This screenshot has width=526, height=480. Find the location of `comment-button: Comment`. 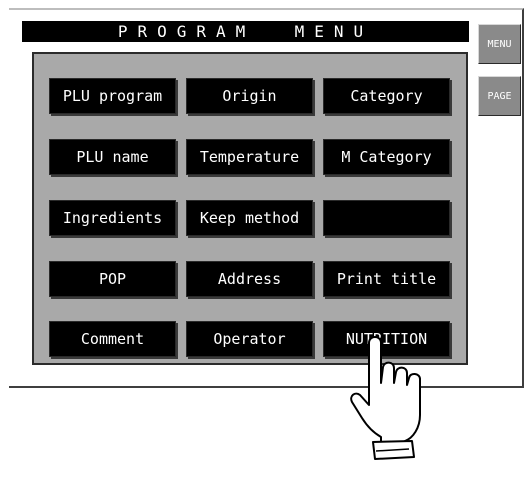

comment-button: Comment is located at coordinates (112, 339).